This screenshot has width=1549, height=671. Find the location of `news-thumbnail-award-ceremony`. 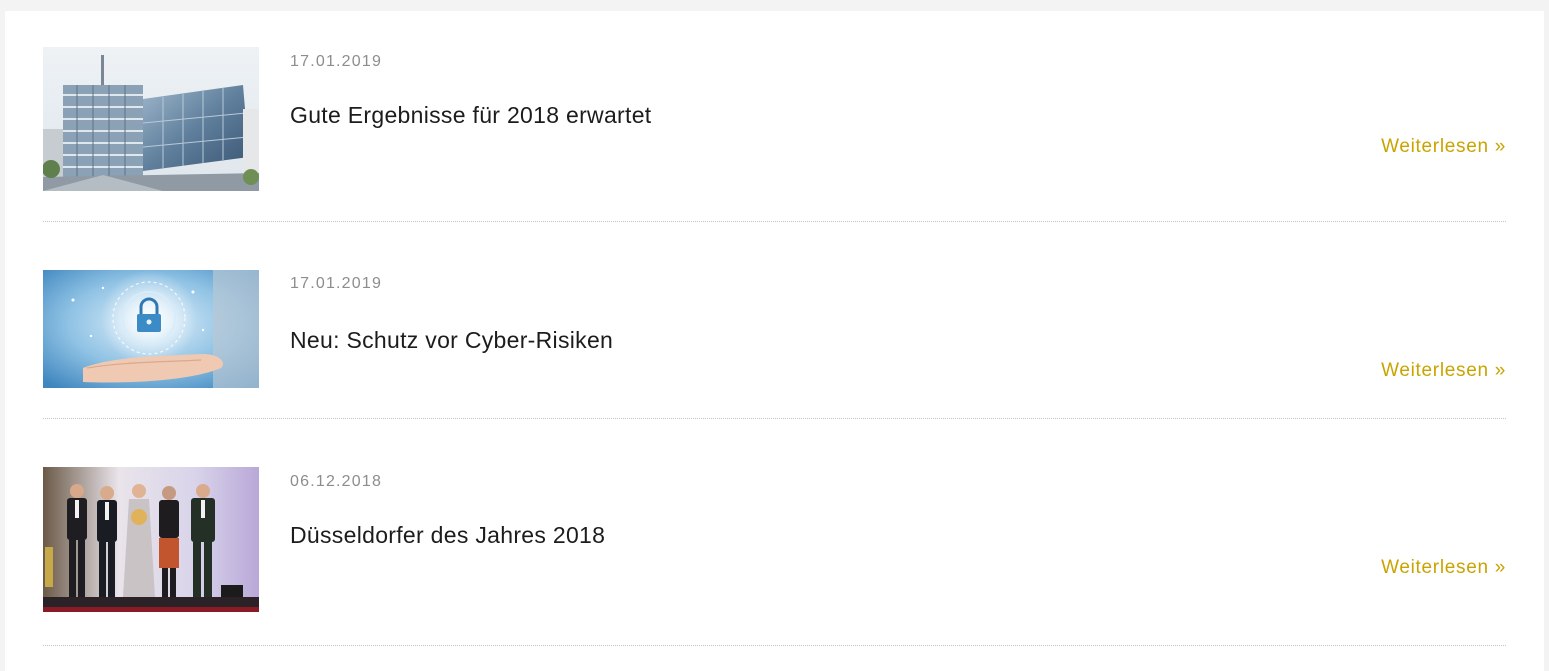

news-thumbnail-award-ceremony is located at coordinates (151, 539).